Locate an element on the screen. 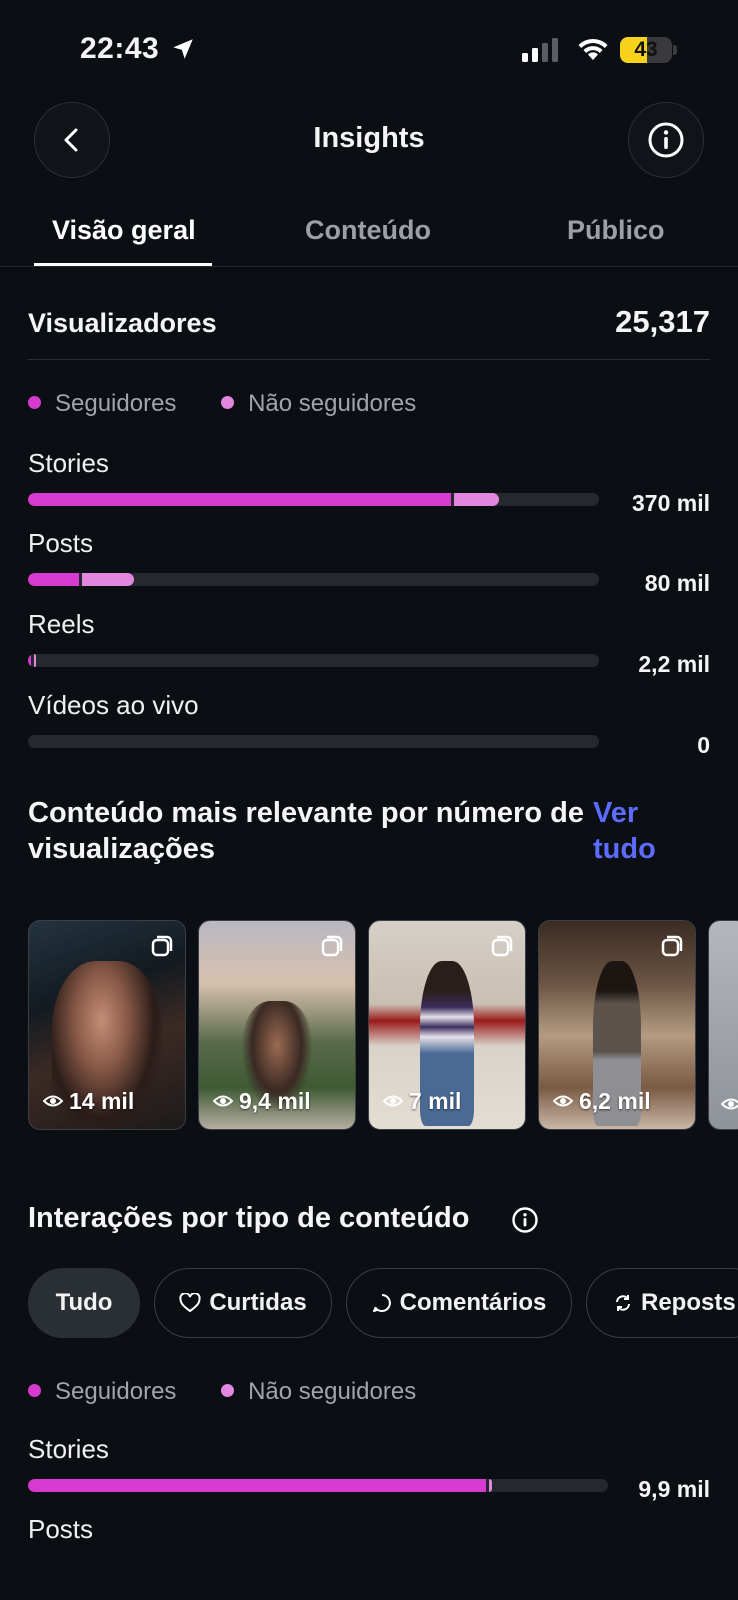  content-carousel: 14 mil 9,4 mil 7 mil 6,2 mil is located at coordinates (383, 1026).